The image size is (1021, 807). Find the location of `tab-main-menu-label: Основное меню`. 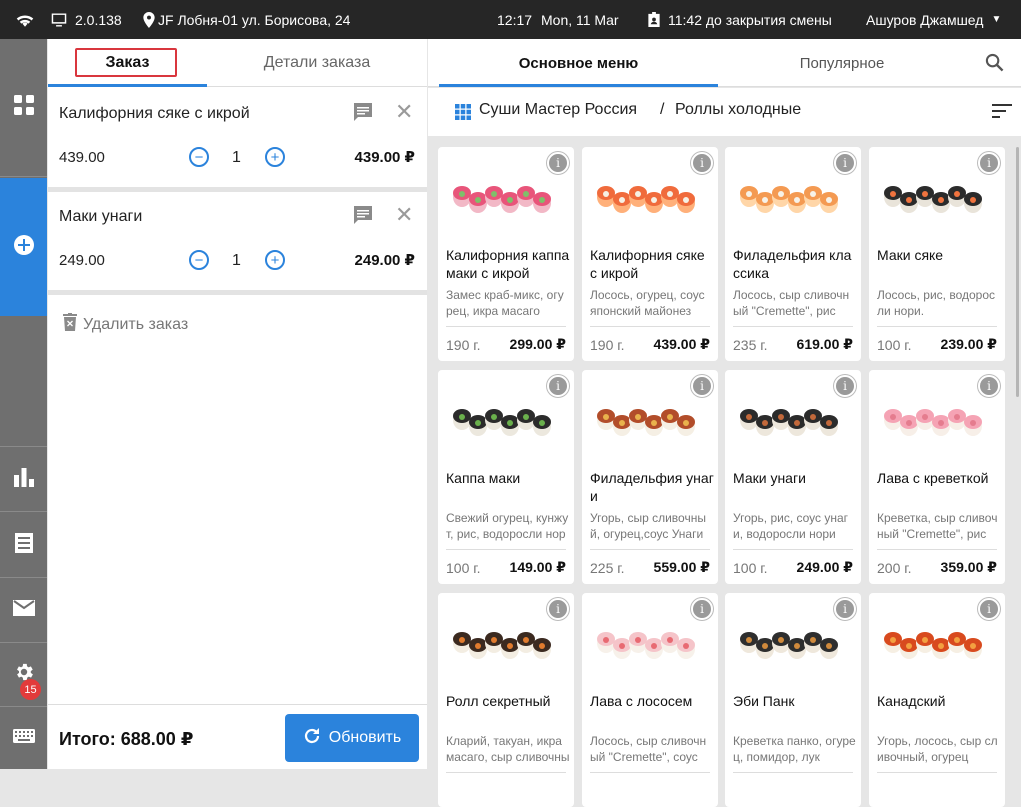

tab-main-menu-label: Основное меню is located at coordinates (578, 63).